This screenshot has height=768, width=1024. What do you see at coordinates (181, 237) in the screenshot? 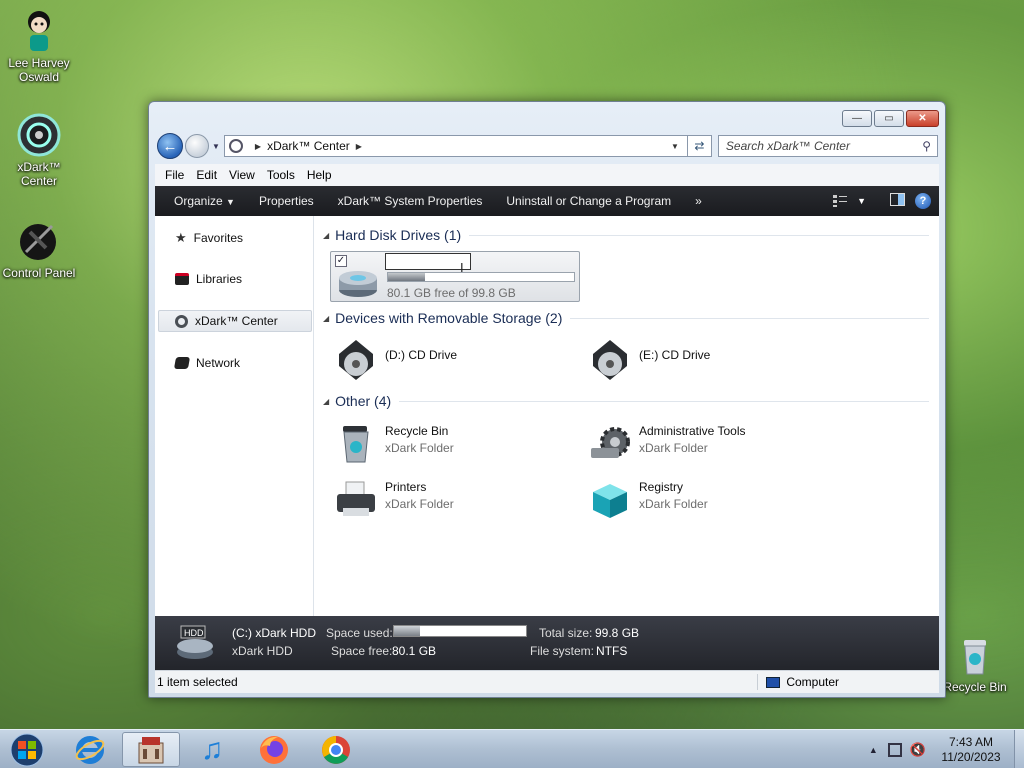
I see `star-icon: ★` at bounding box center [181, 237].